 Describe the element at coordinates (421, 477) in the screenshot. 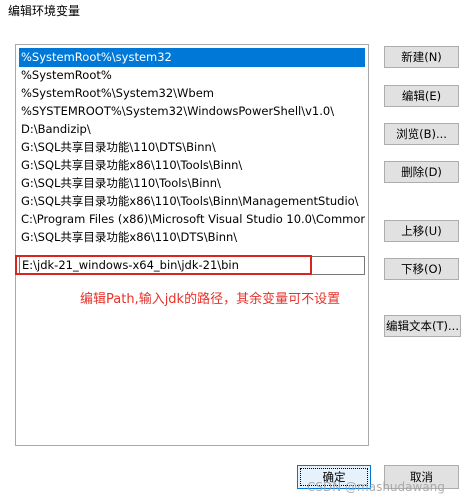

I see `cancel-button: 取消` at that location.